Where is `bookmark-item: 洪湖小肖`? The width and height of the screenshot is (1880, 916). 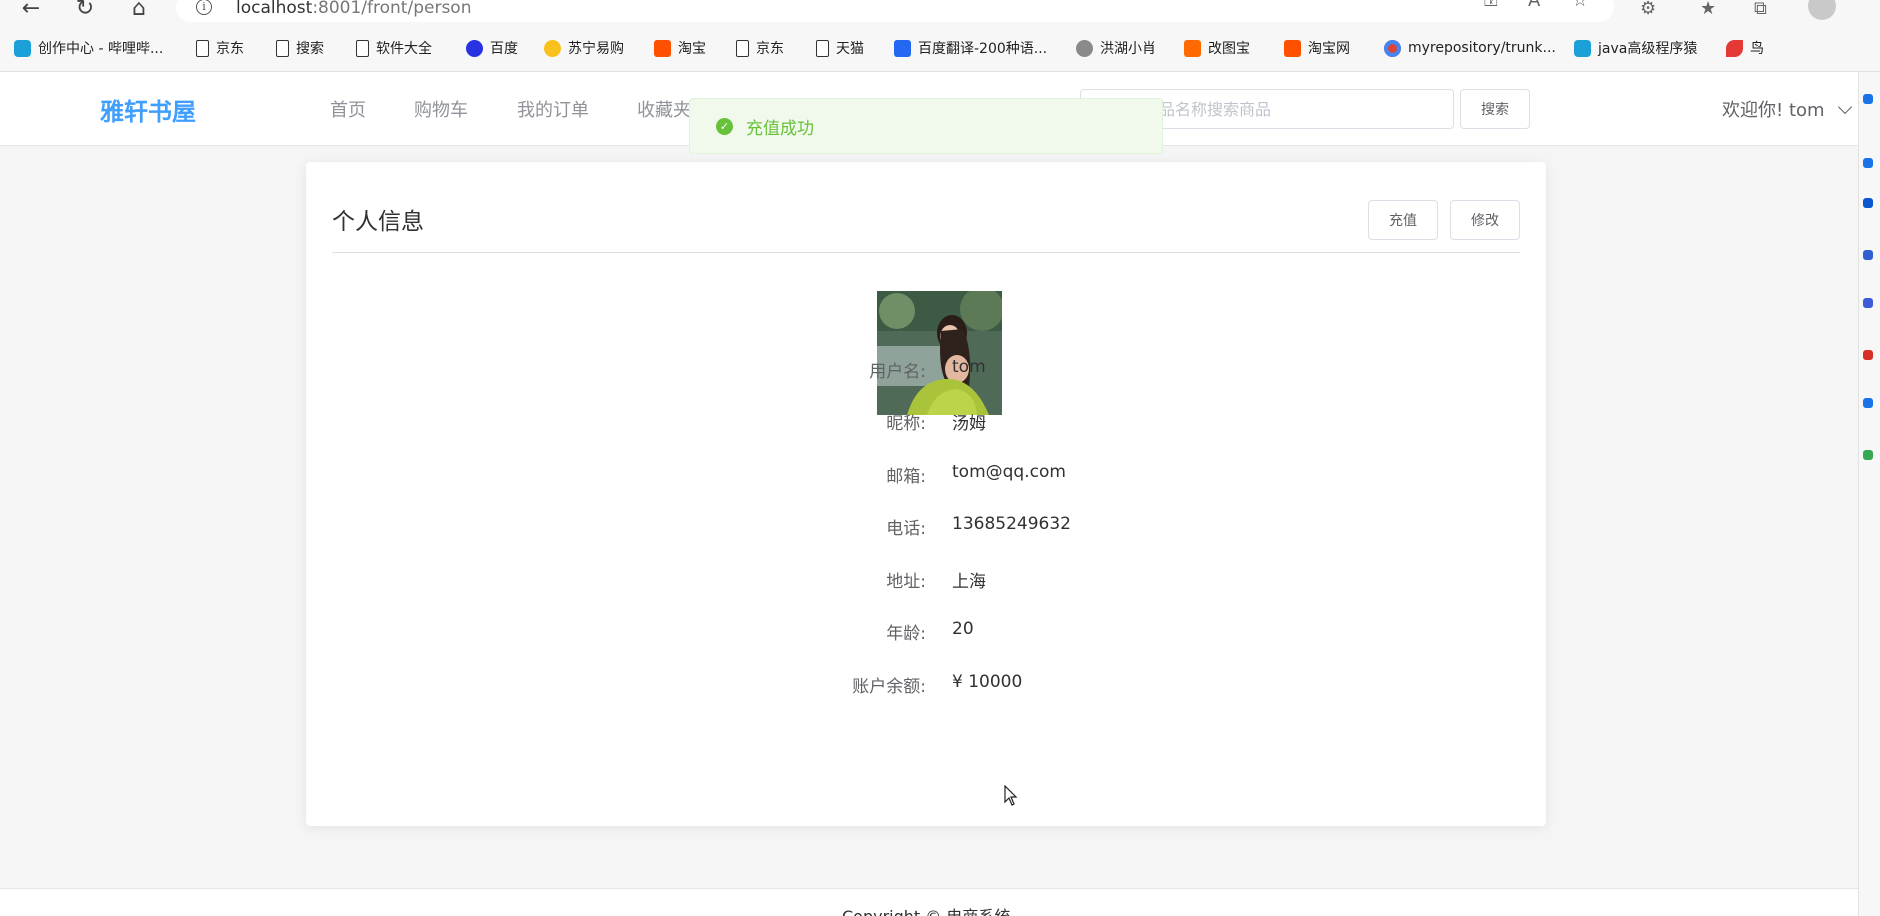 bookmark-item: 洪湖小肖 is located at coordinates (1116, 48).